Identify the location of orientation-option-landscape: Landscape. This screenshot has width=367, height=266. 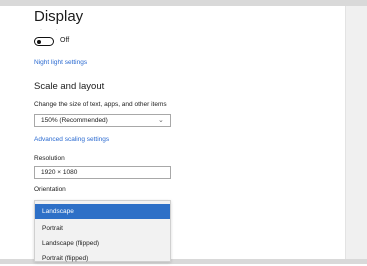
(102, 211).